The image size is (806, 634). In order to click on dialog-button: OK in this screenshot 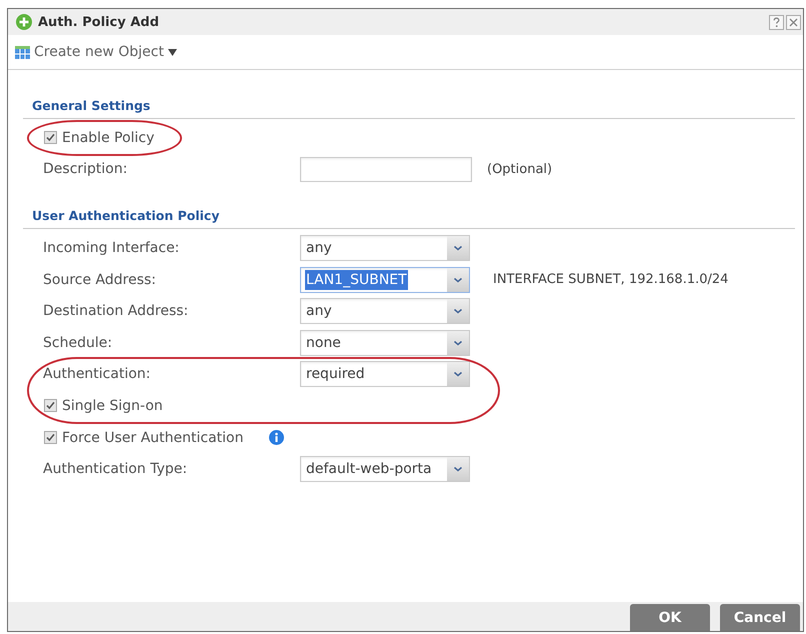, I will do `click(670, 617)`.